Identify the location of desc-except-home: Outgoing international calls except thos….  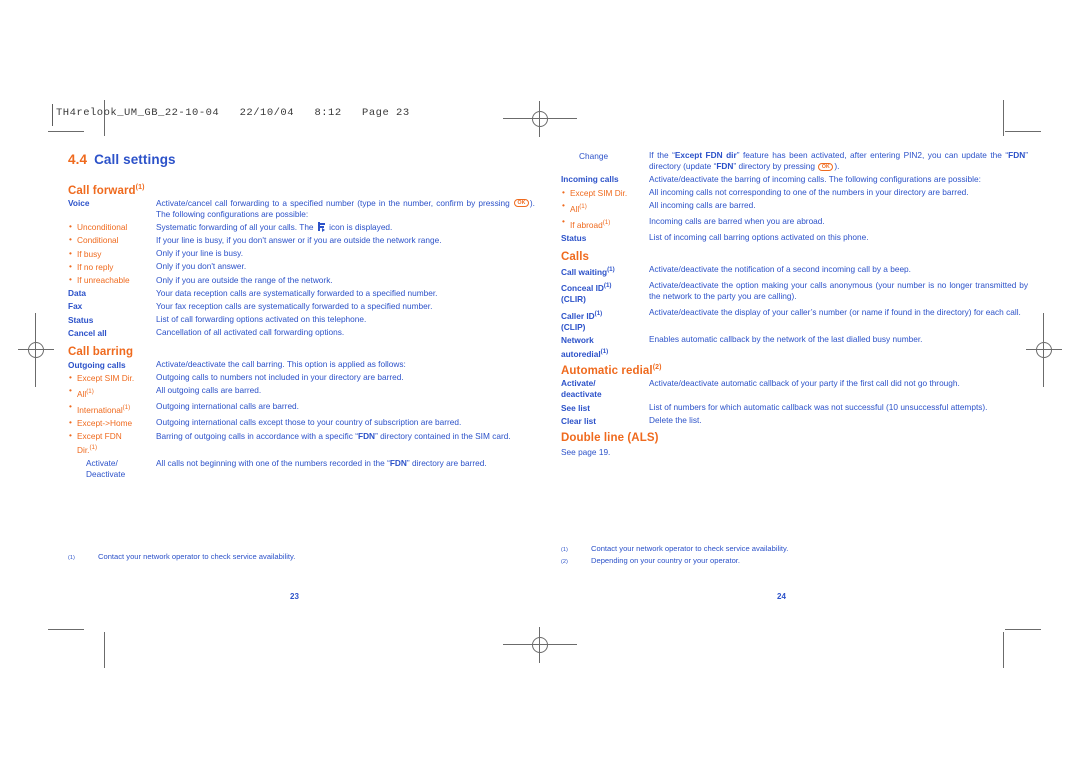
(309, 422).